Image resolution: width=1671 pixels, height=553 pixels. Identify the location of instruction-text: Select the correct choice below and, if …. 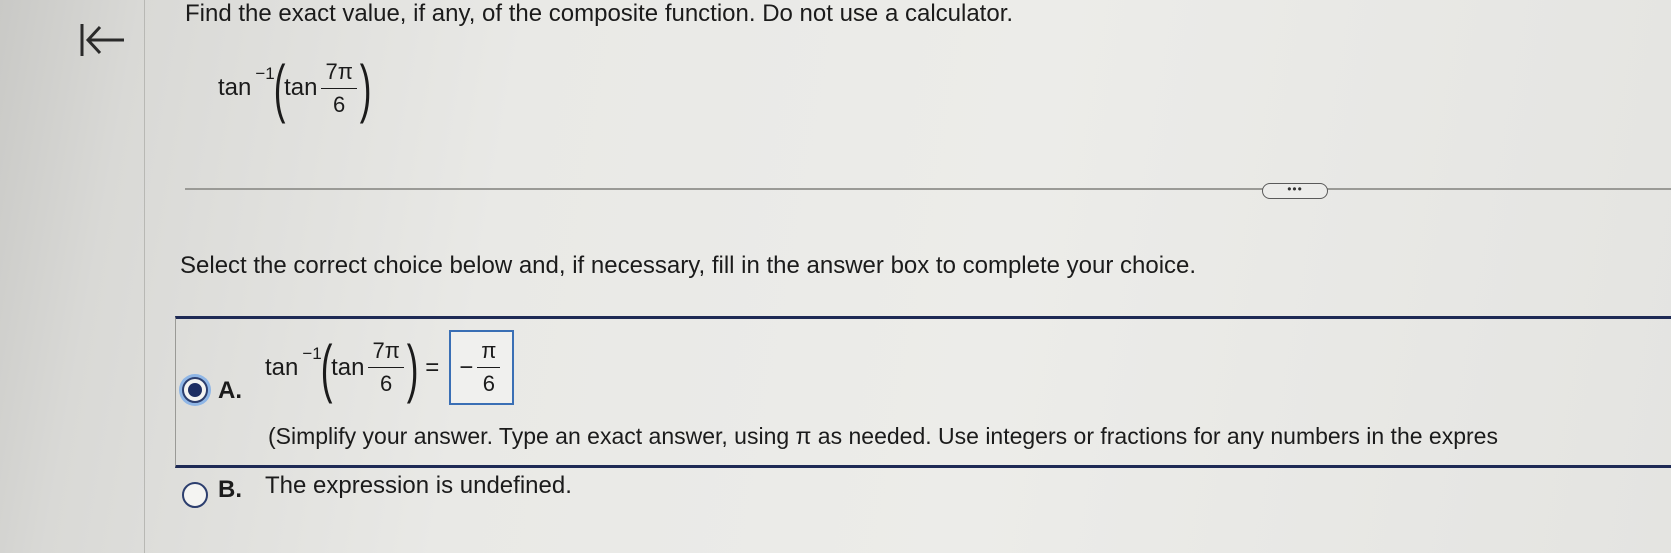
(688, 265).